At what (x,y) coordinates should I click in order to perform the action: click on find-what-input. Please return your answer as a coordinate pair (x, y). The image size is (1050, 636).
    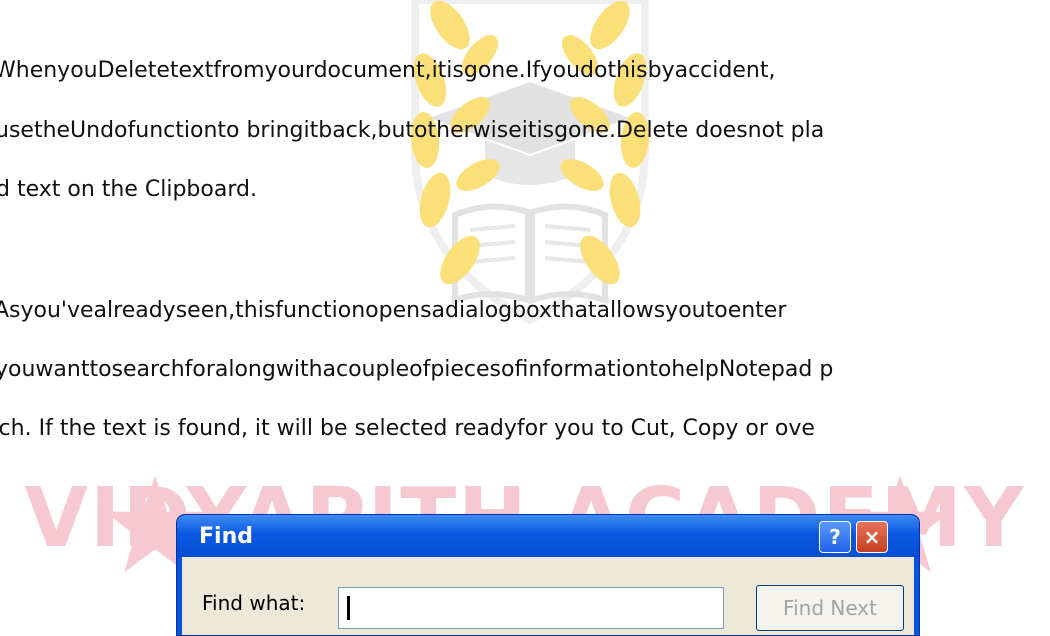
    Looking at the image, I should click on (531, 608).